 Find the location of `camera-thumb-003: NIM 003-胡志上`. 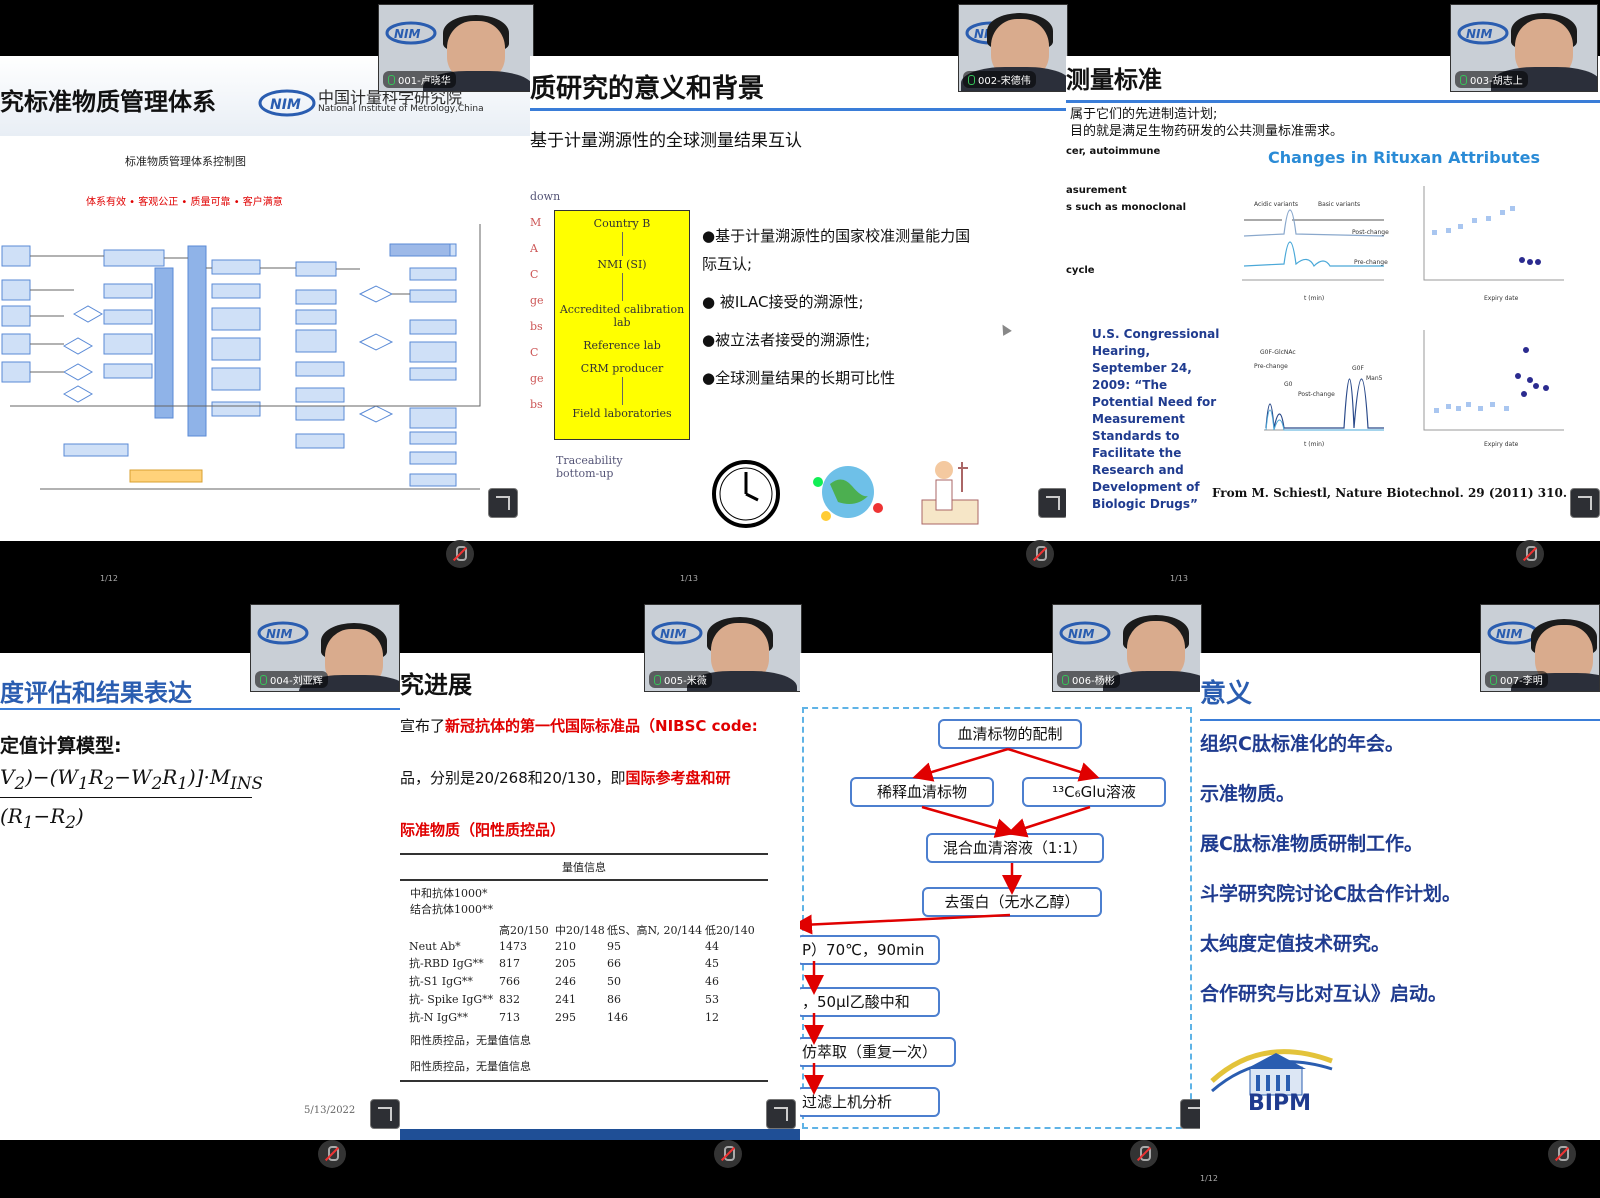

camera-thumb-003: NIM 003-胡志上 is located at coordinates (1524, 48).